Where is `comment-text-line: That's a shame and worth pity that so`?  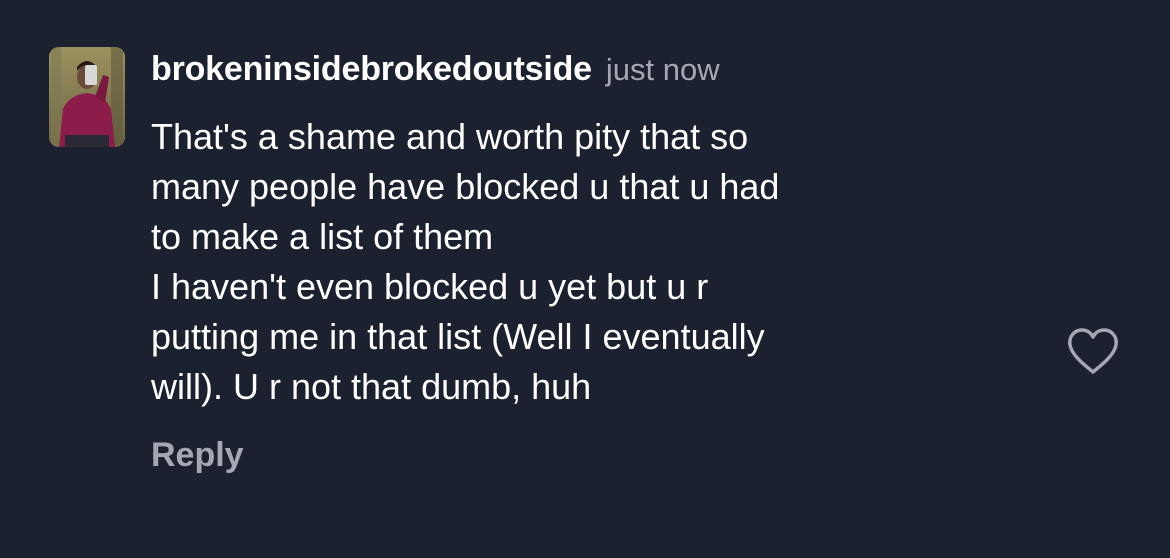 comment-text-line: That's a shame and worth pity that so is located at coordinates (450, 136).